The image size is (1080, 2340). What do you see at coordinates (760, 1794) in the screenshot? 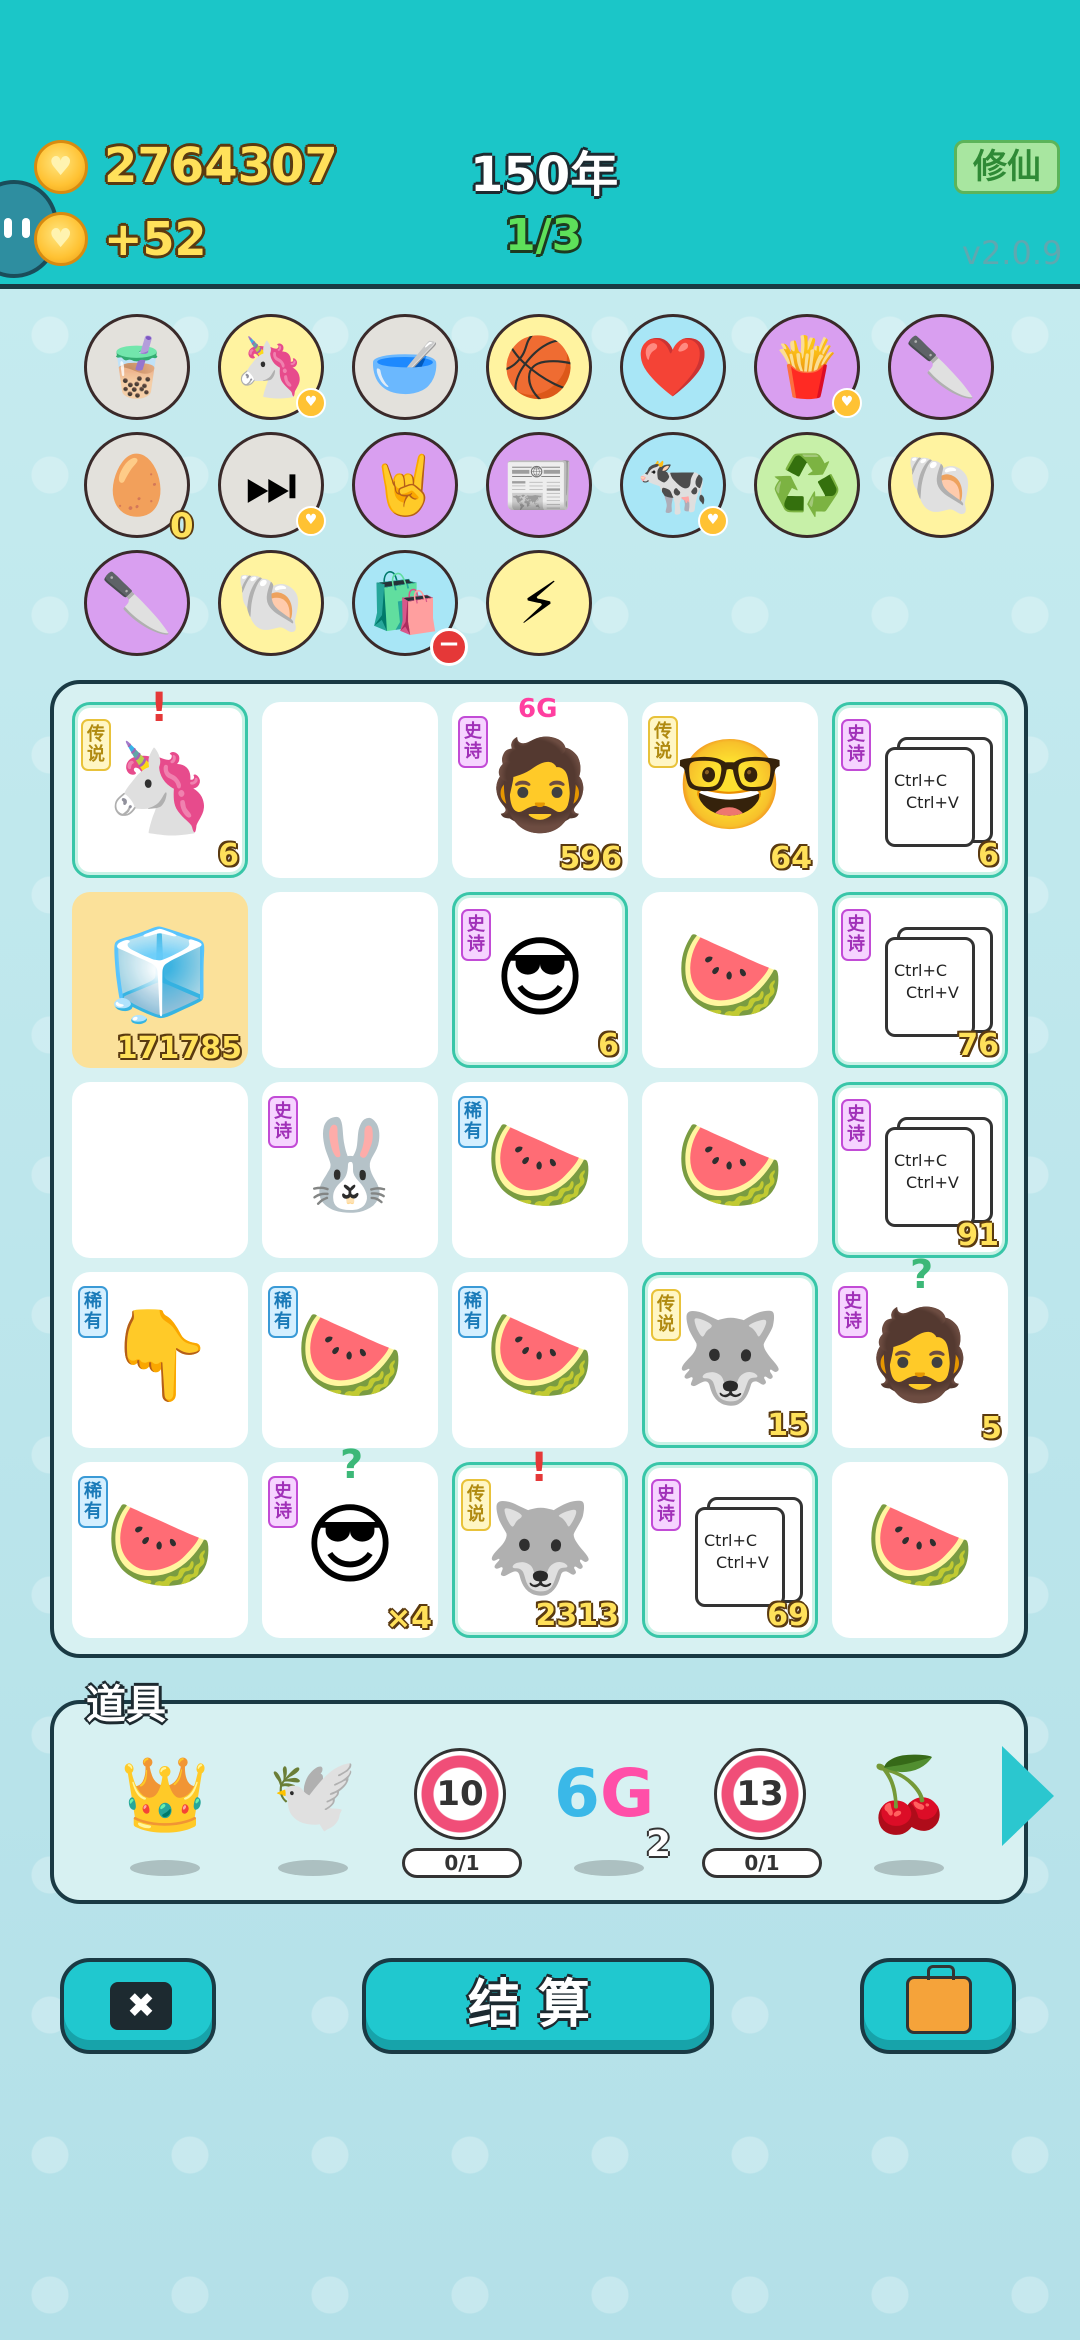
I see `target-13-icon: 13` at bounding box center [760, 1794].